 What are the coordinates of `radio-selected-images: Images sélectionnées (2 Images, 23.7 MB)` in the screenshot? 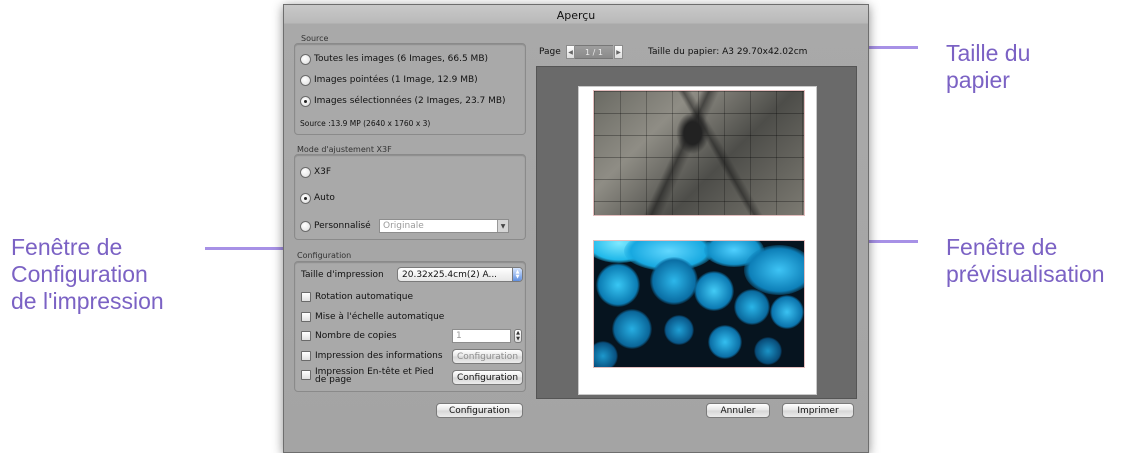 It's located at (403, 101).